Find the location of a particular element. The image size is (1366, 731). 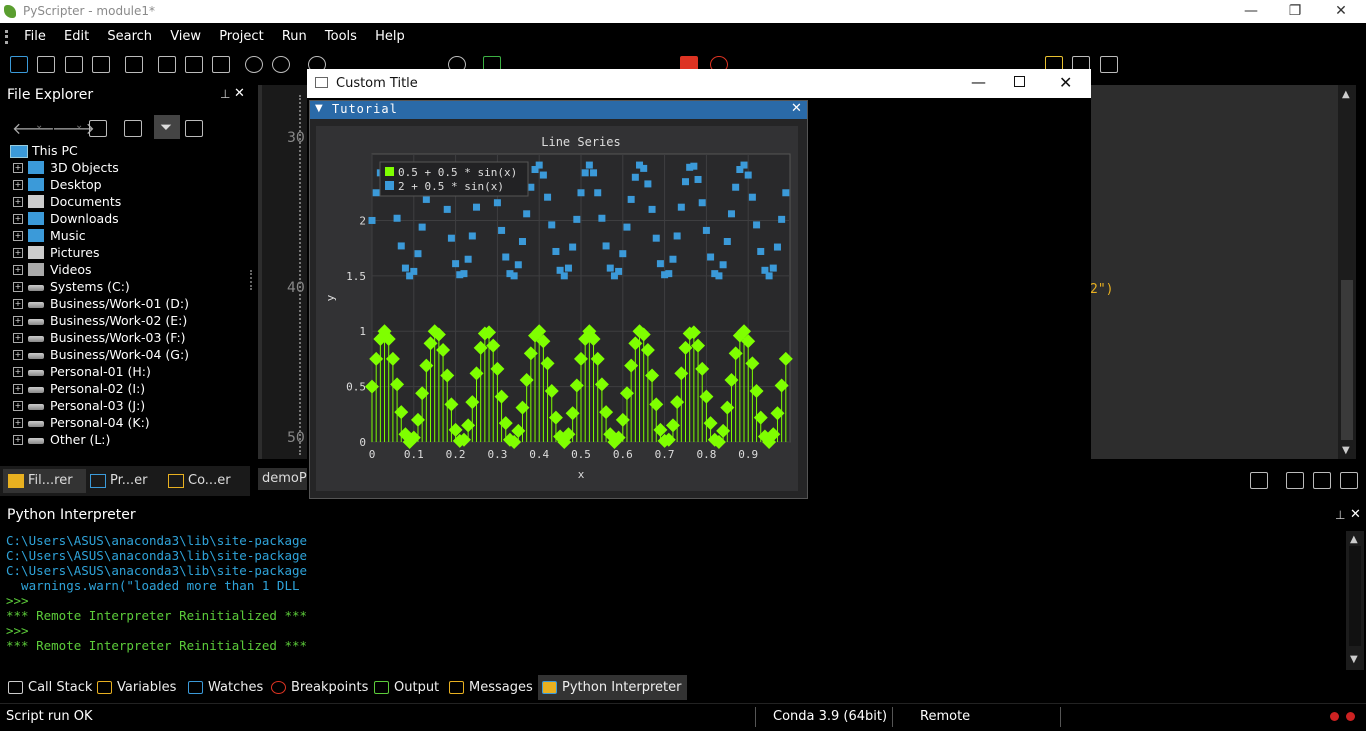

menu-run: Run is located at coordinates (294, 36).